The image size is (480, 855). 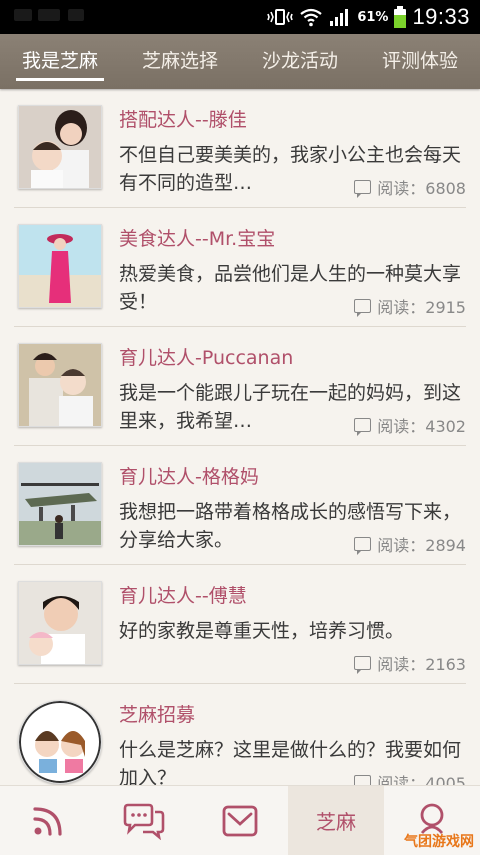 I want to click on author-name: 芝麻招募, so click(x=157, y=715).